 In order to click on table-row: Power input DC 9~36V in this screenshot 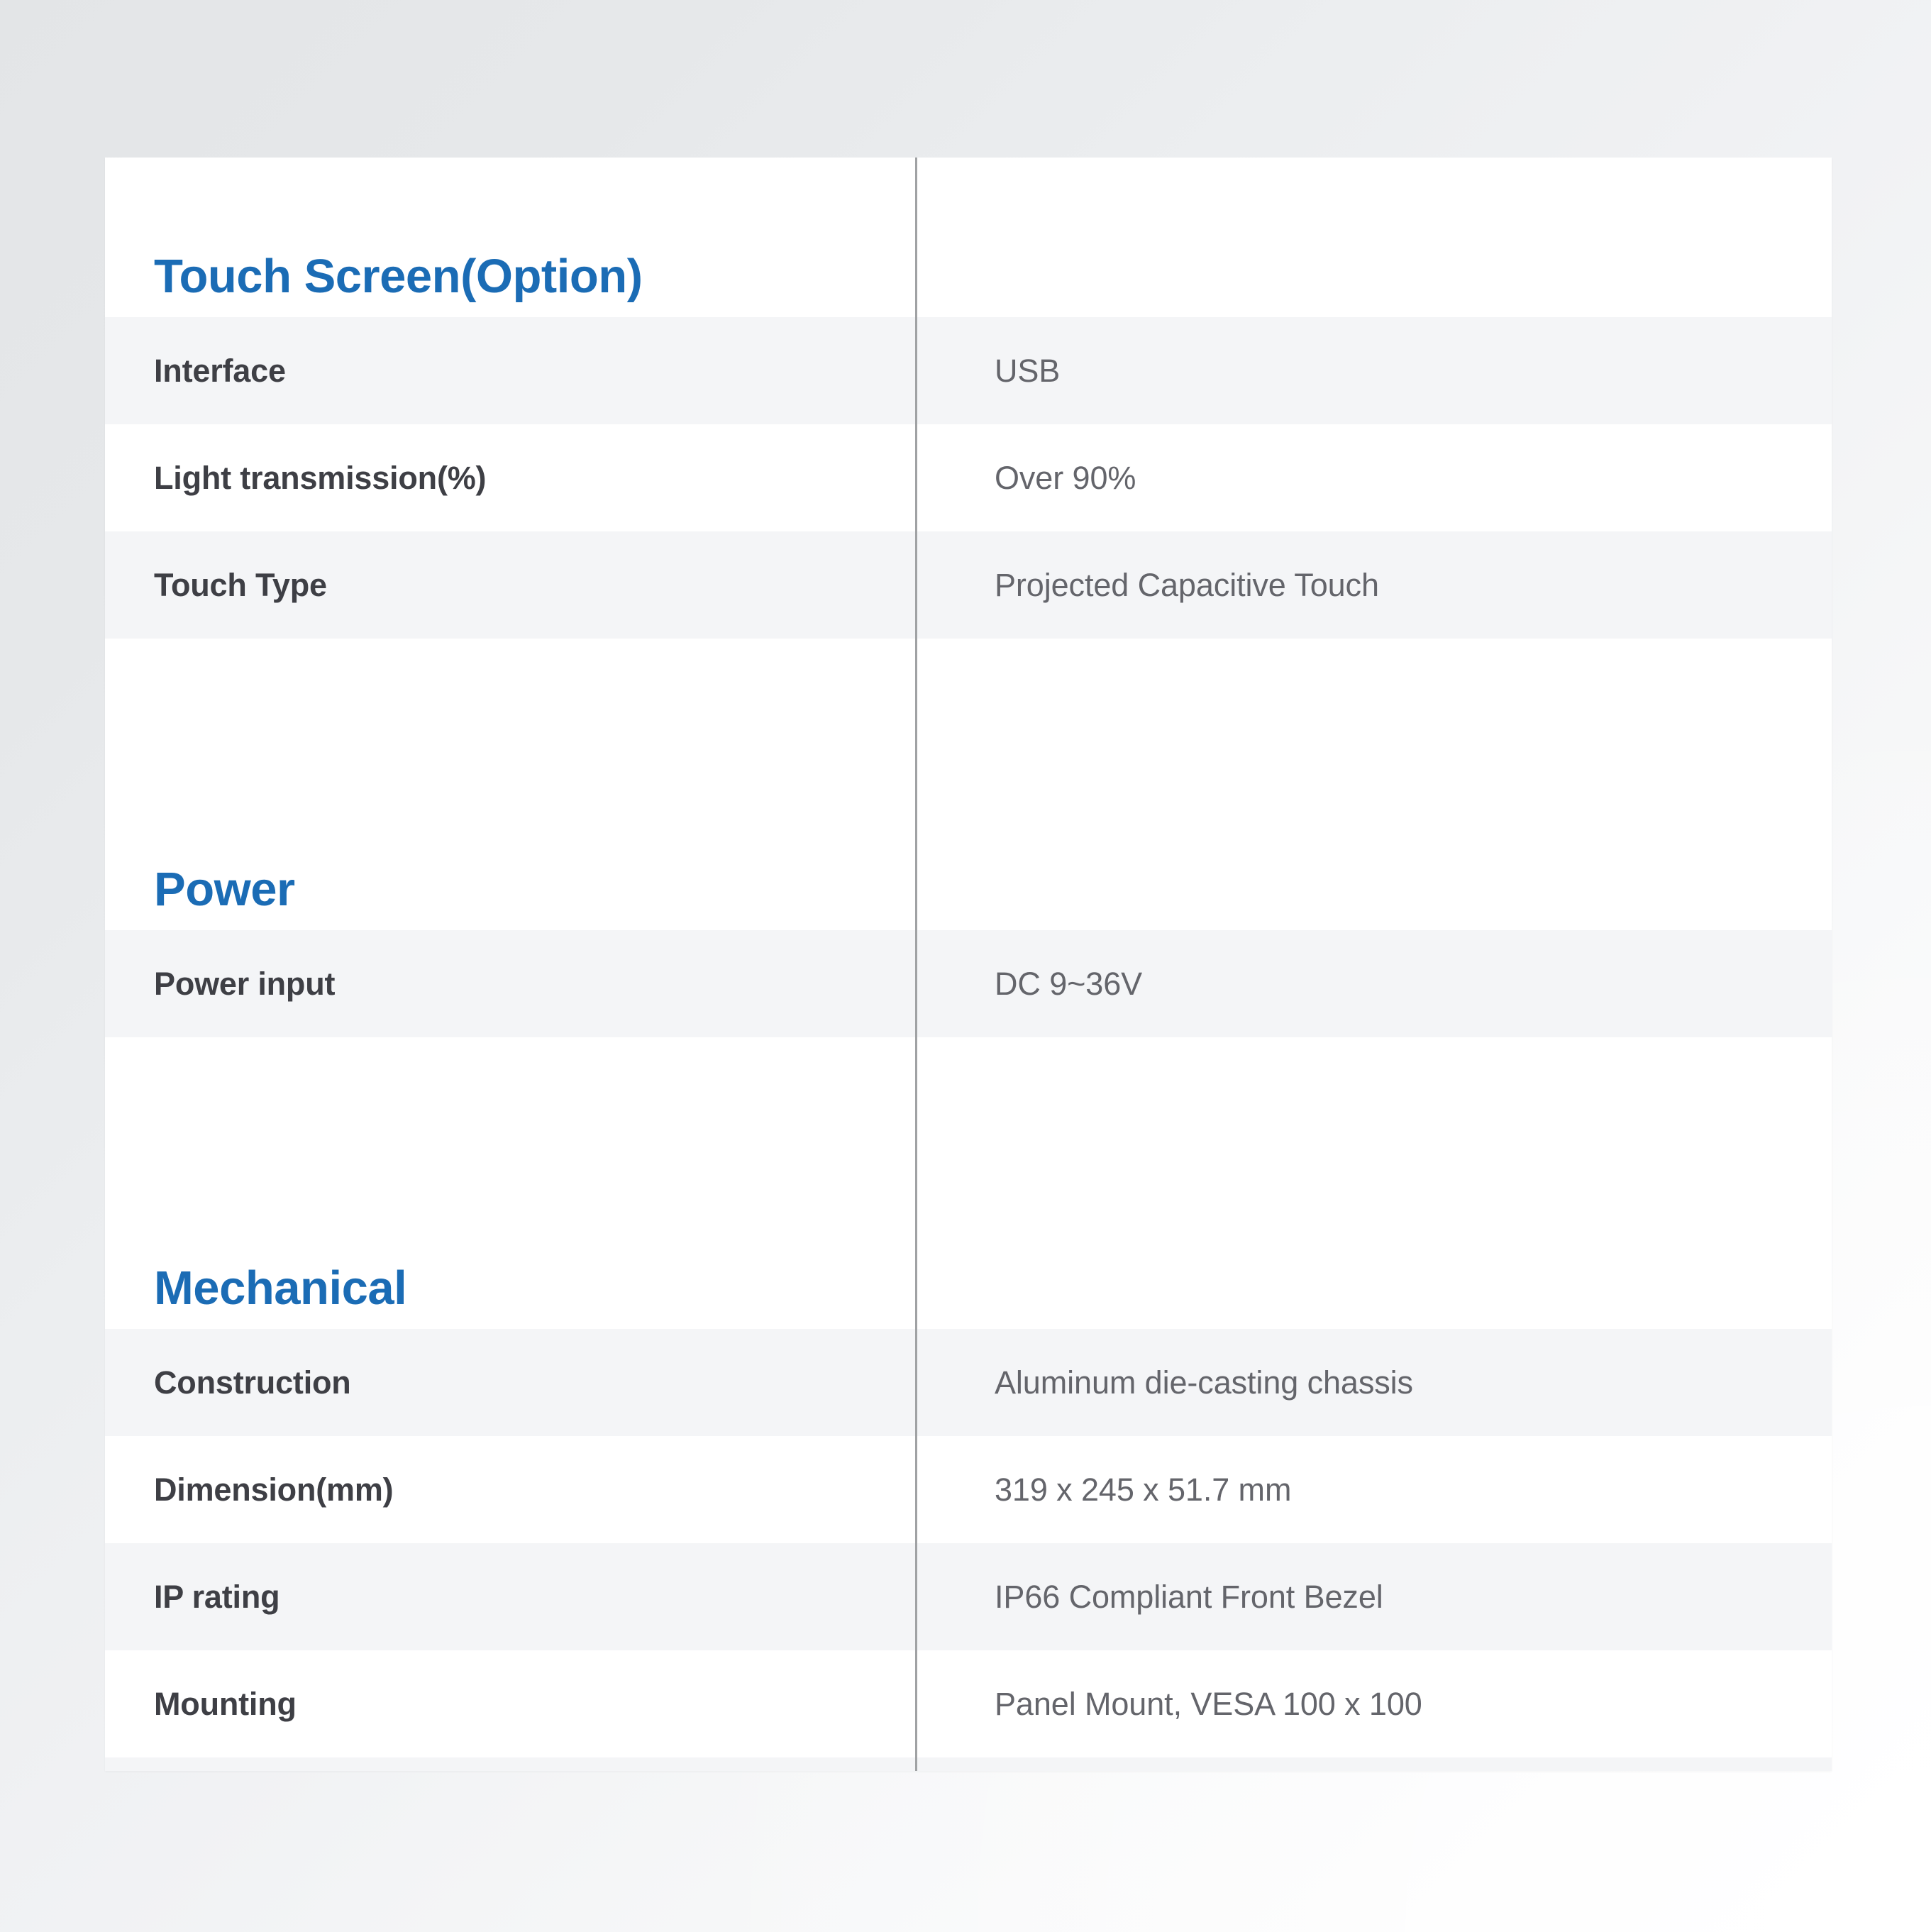, I will do `click(968, 983)`.